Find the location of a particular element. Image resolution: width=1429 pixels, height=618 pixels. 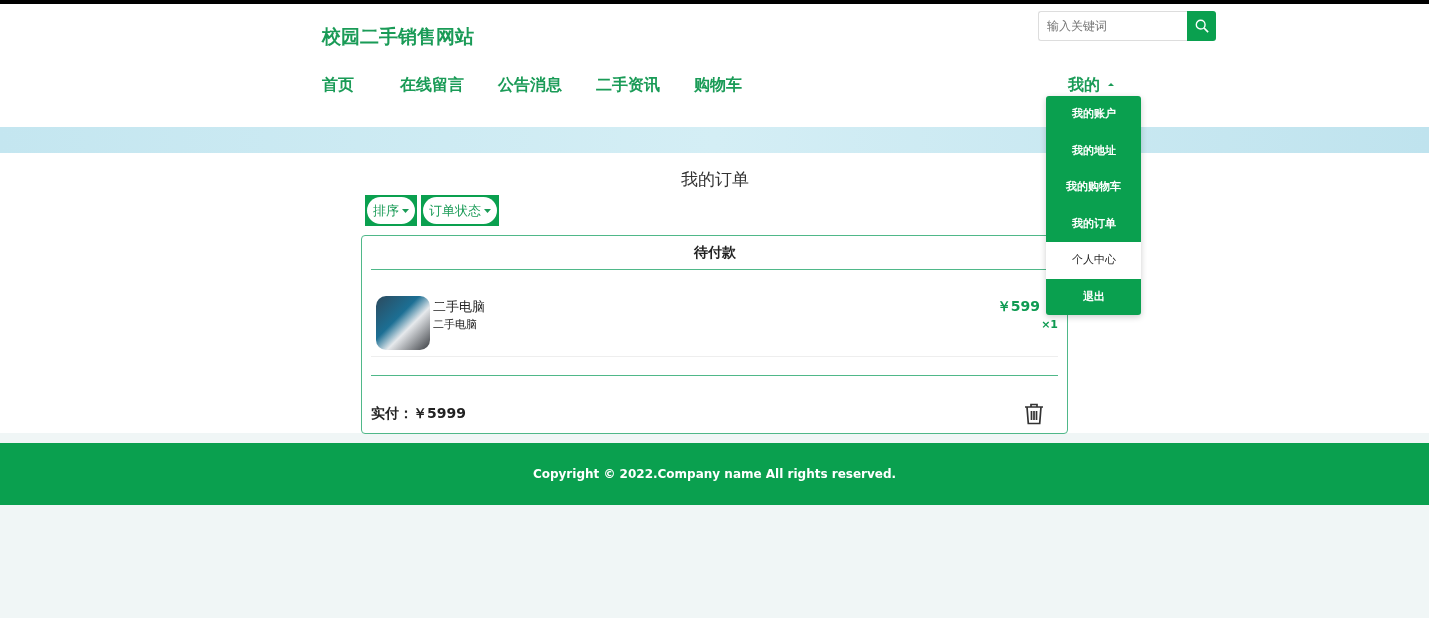

total-amount: ￥5999 is located at coordinates (439, 413).